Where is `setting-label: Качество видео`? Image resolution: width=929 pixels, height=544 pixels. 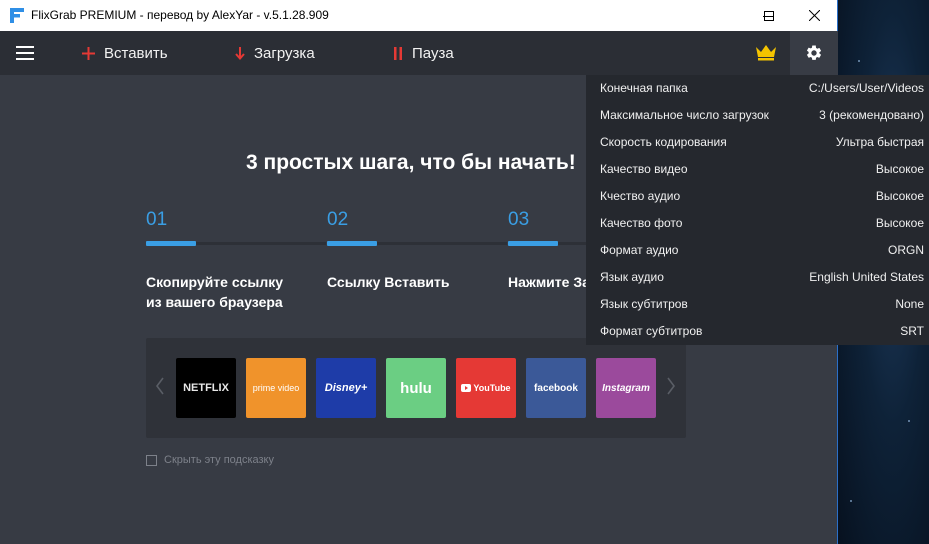 setting-label: Качество видео is located at coordinates (644, 169).